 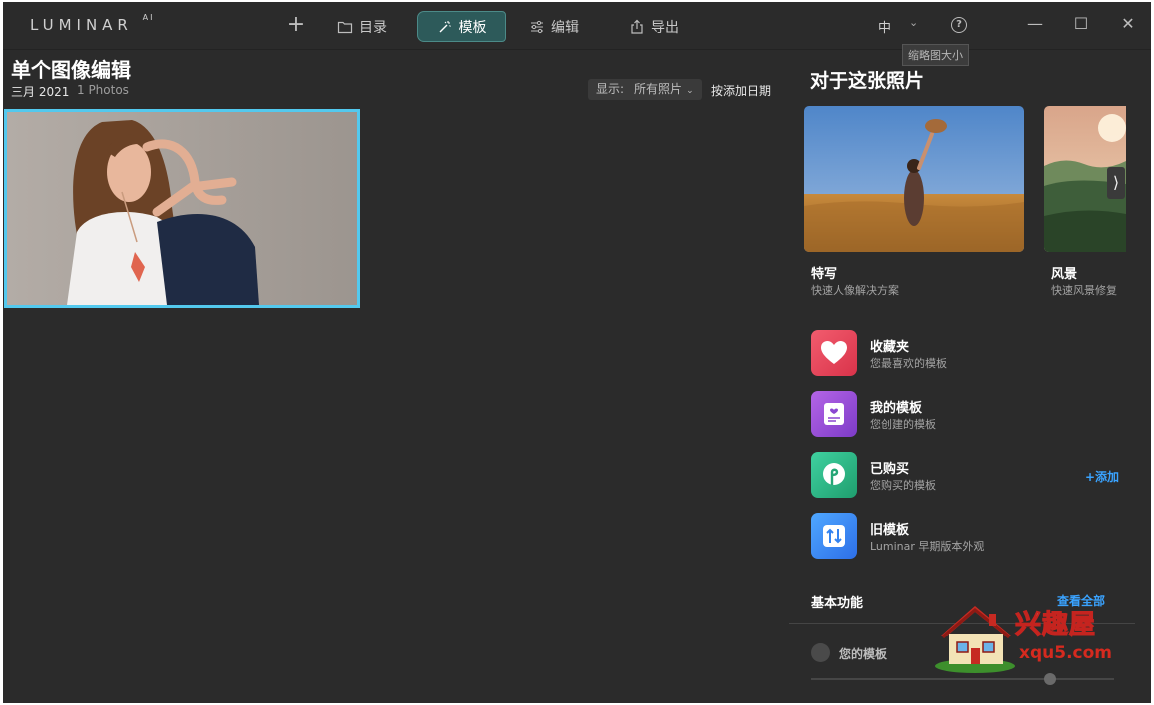 I want to click on carousel-next-button: ⟩, so click(x=1116, y=183).